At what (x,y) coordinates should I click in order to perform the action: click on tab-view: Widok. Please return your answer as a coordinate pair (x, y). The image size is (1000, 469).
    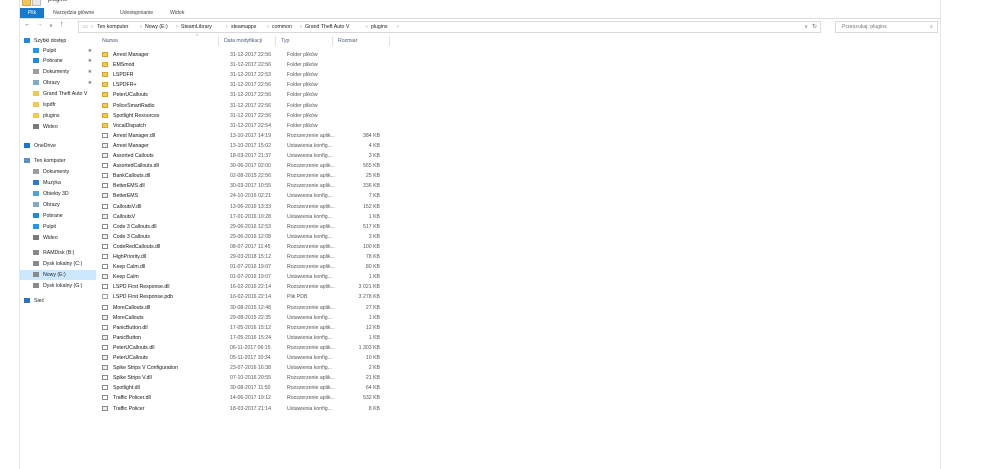
    Looking at the image, I should click on (177, 13).